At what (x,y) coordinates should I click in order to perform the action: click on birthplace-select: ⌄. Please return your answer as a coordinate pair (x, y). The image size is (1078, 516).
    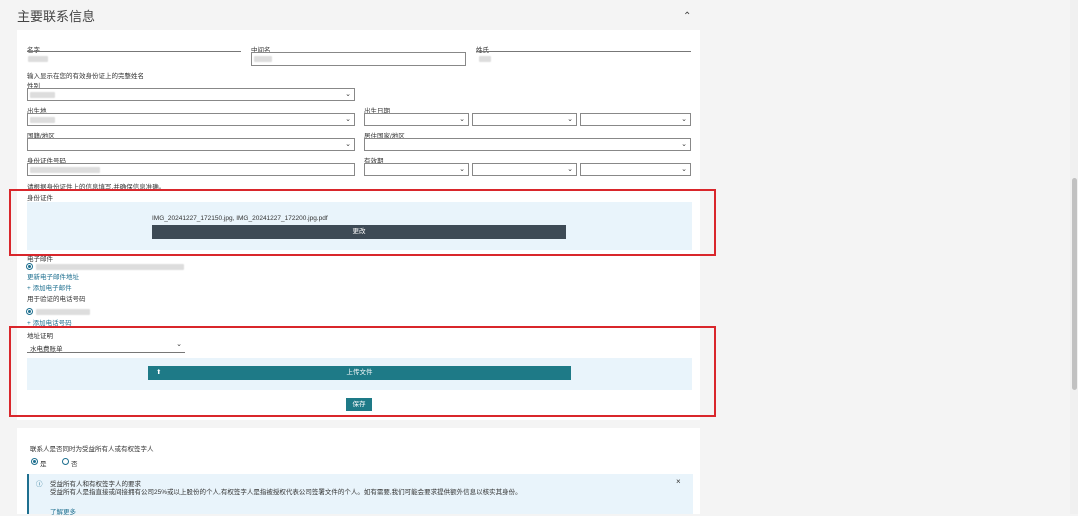
    Looking at the image, I should click on (191, 119).